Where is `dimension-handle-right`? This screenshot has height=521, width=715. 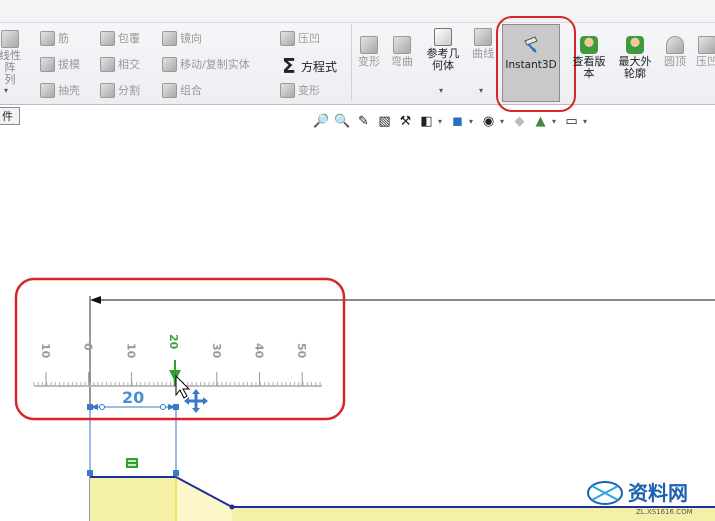
dimension-handle-right is located at coordinates (163, 407).